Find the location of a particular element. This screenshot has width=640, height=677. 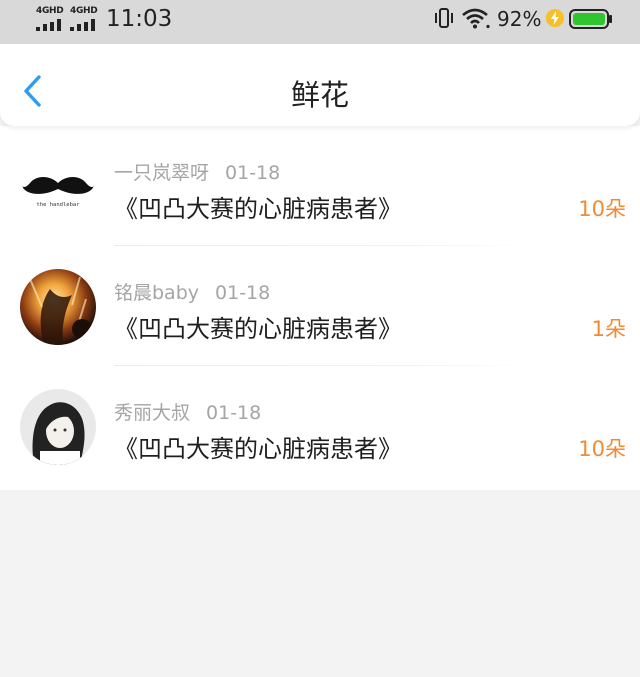

wifi-icon is located at coordinates (476, 18).